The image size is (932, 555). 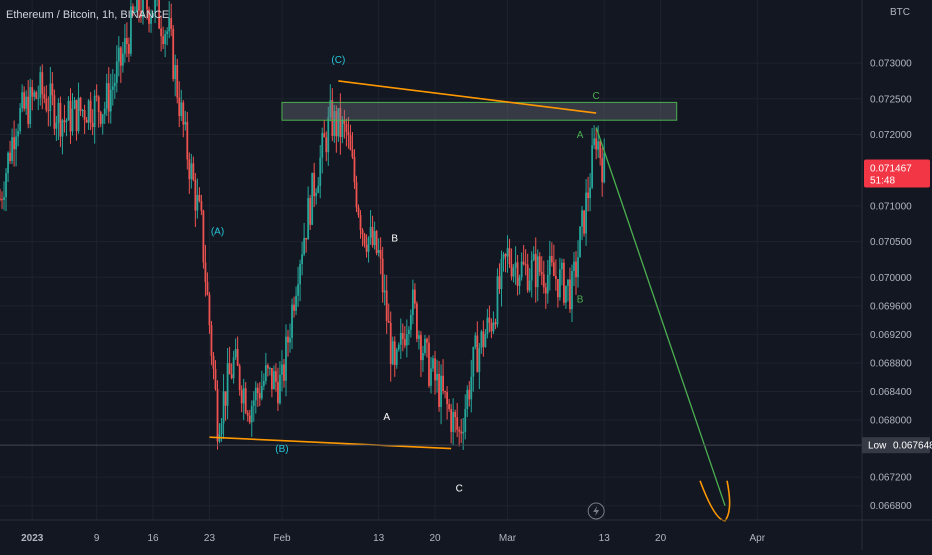 I want to click on x-tick-label: 16, so click(x=154, y=538).